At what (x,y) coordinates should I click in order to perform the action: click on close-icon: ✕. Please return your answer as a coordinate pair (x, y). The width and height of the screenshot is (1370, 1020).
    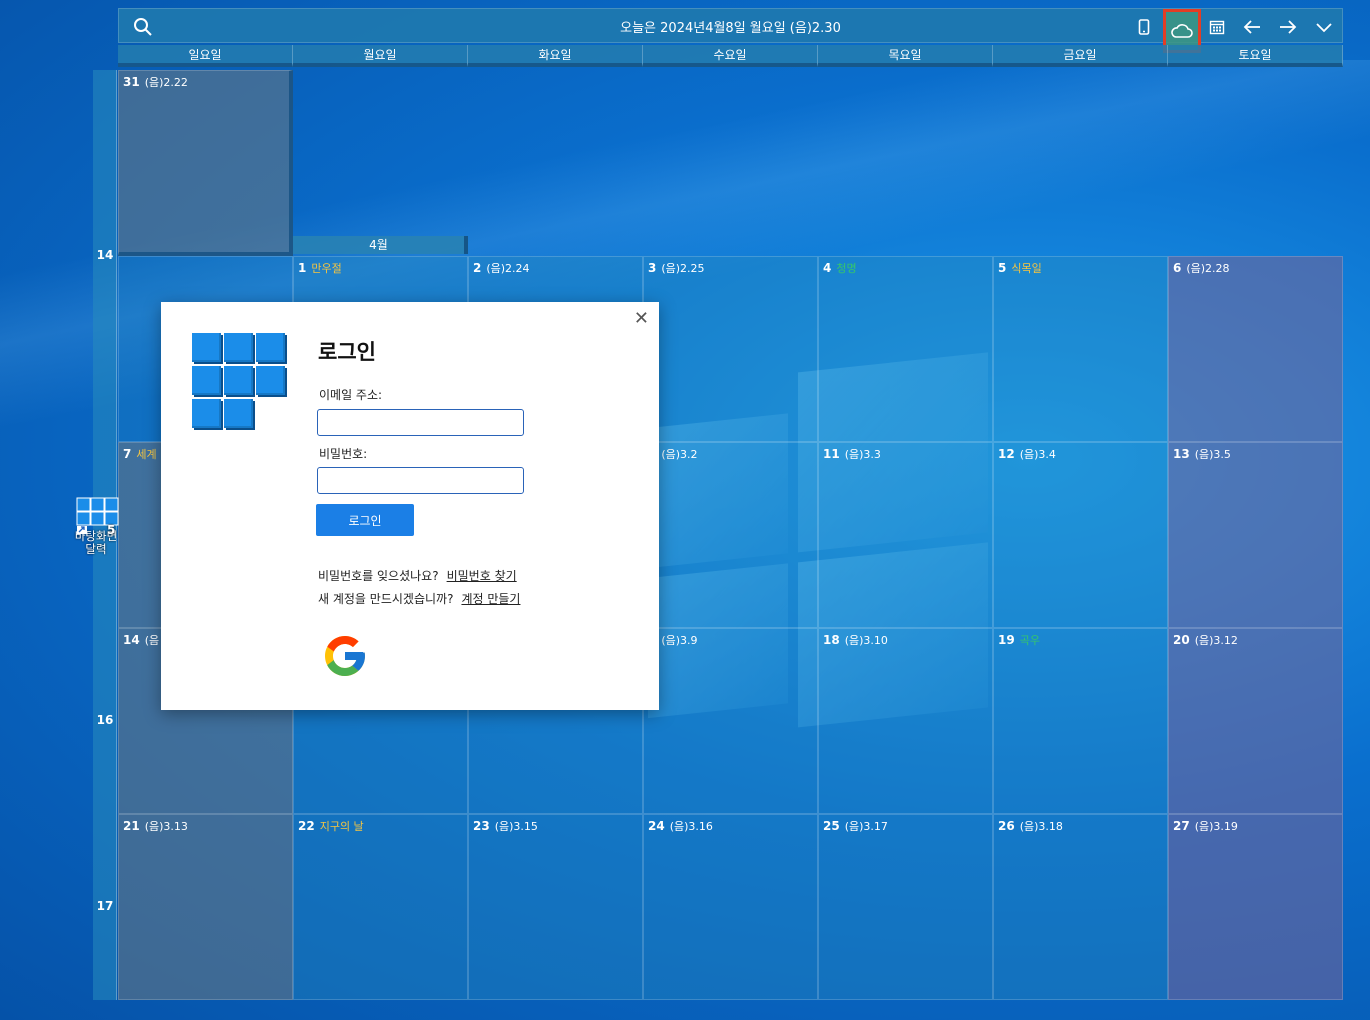
    Looking at the image, I should click on (641, 318).